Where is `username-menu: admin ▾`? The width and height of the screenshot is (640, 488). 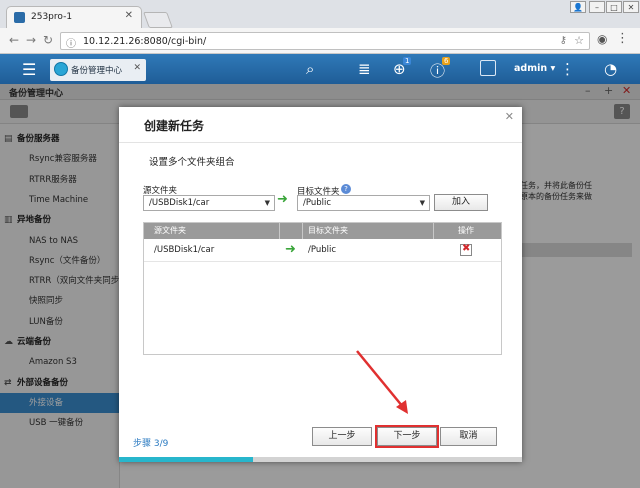 username-menu: admin ▾ is located at coordinates (534, 68).